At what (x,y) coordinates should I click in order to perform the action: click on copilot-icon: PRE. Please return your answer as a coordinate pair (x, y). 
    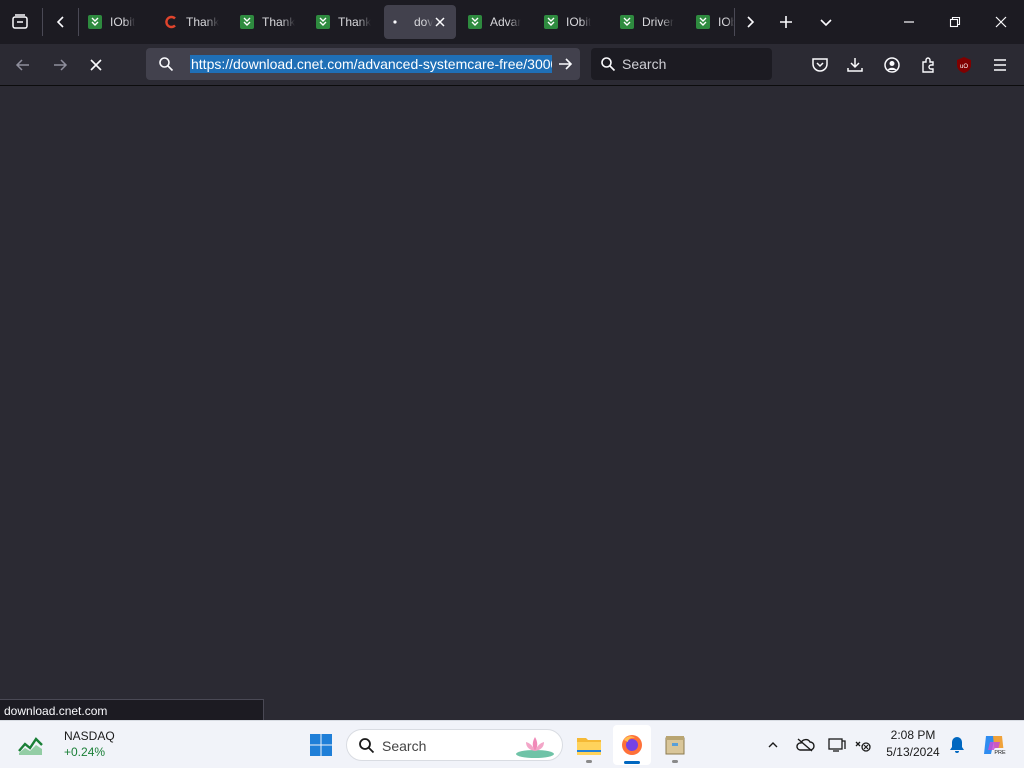
    Looking at the image, I should click on (995, 746).